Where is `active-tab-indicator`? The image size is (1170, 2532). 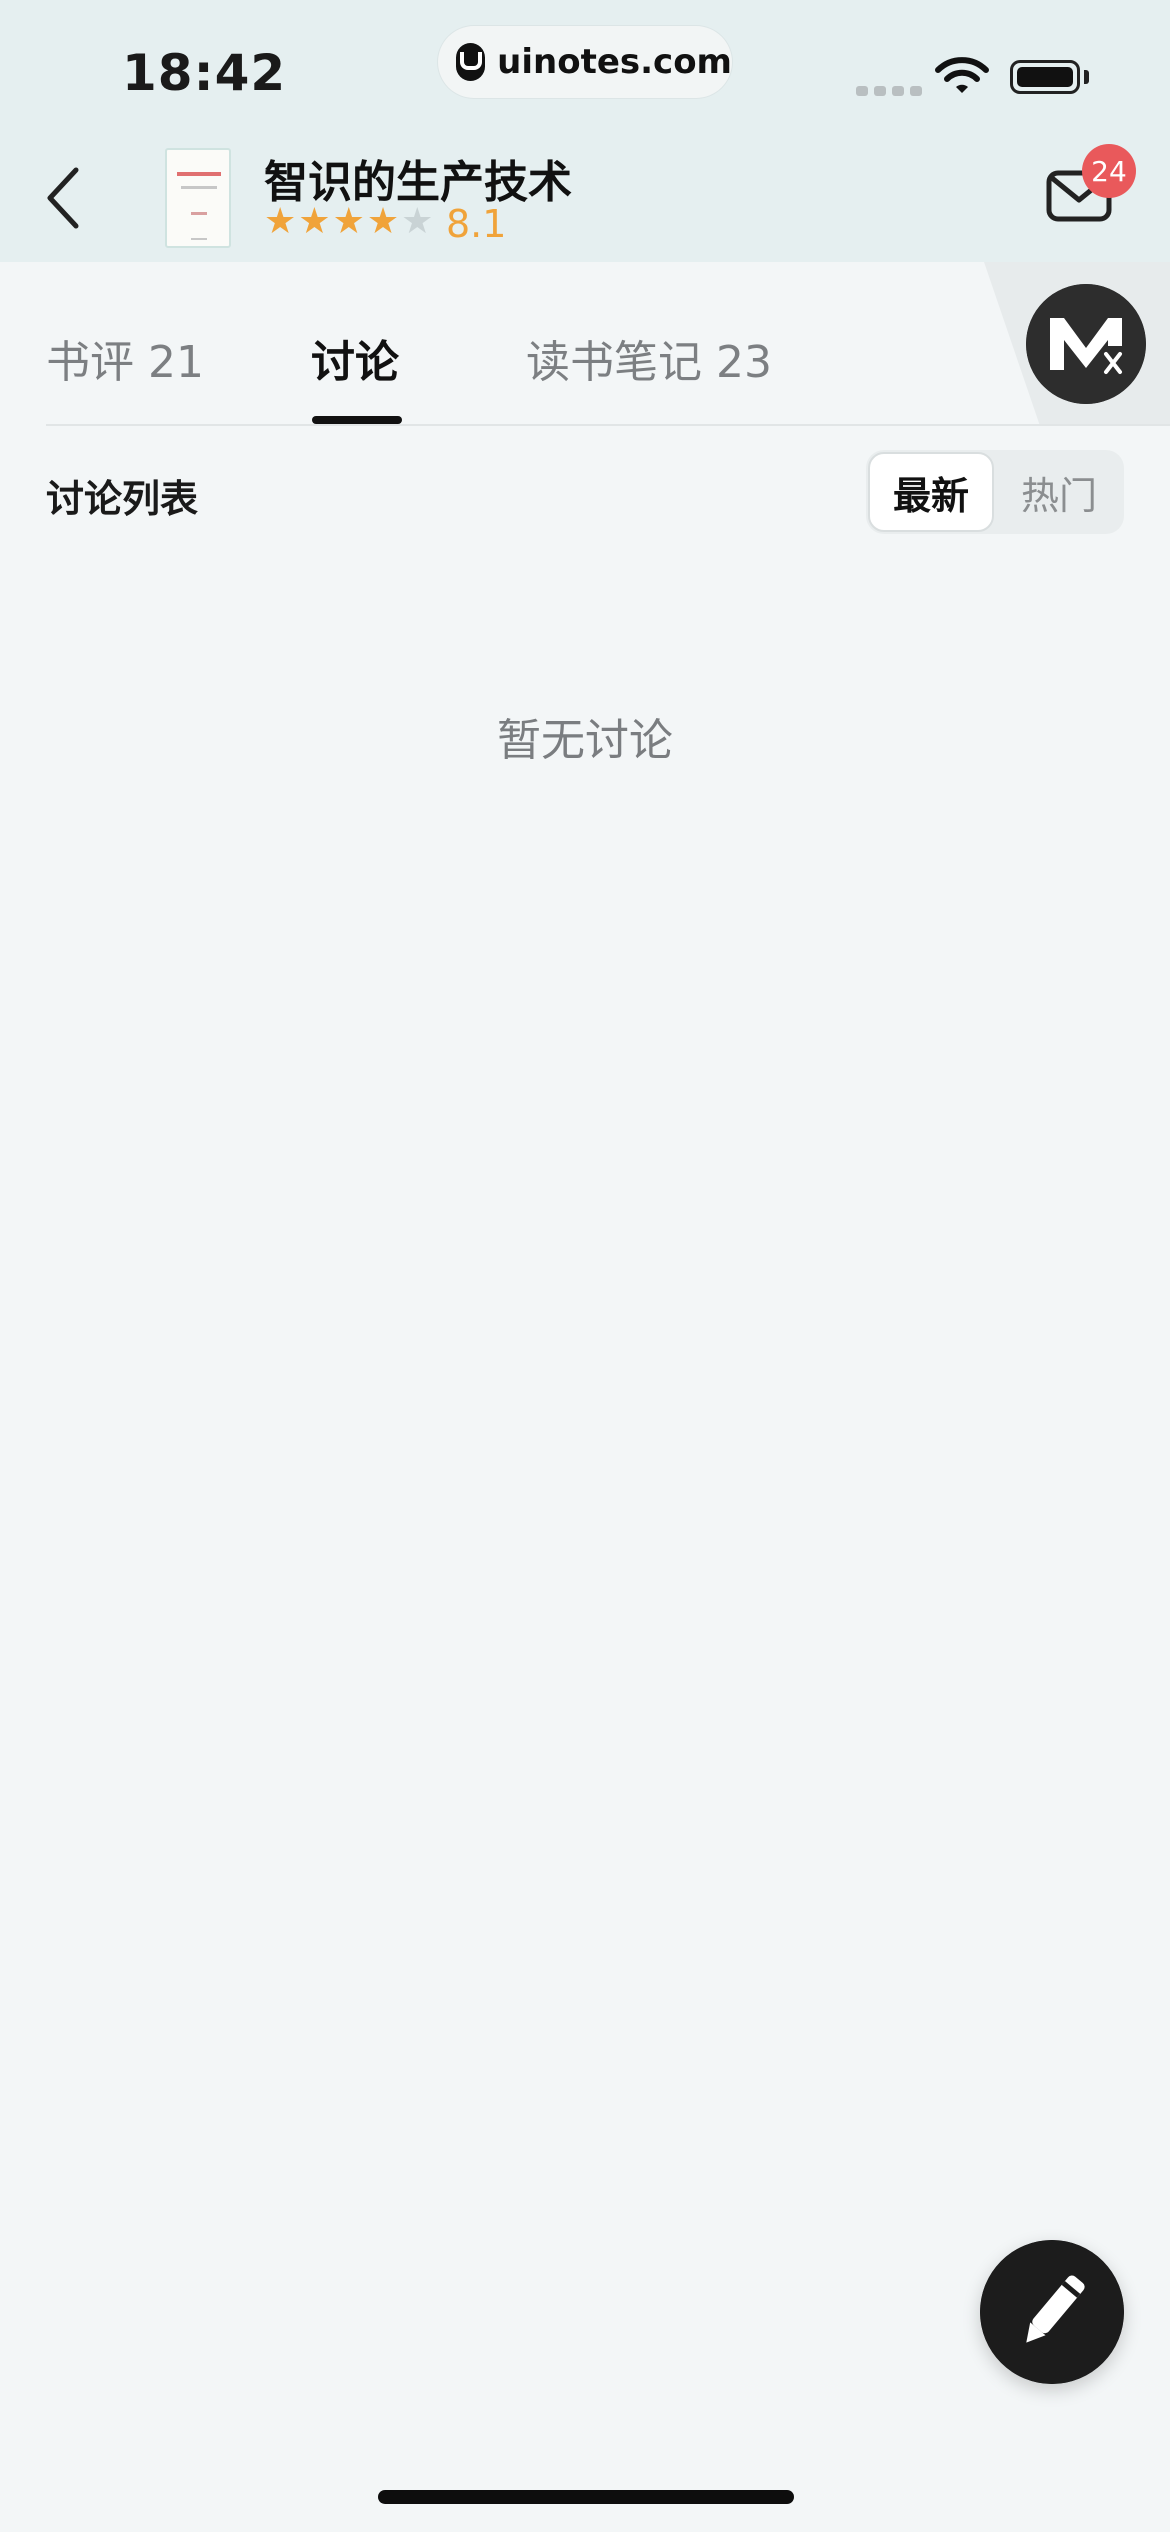
active-tab-indicator is located at coordinates (357, 420).